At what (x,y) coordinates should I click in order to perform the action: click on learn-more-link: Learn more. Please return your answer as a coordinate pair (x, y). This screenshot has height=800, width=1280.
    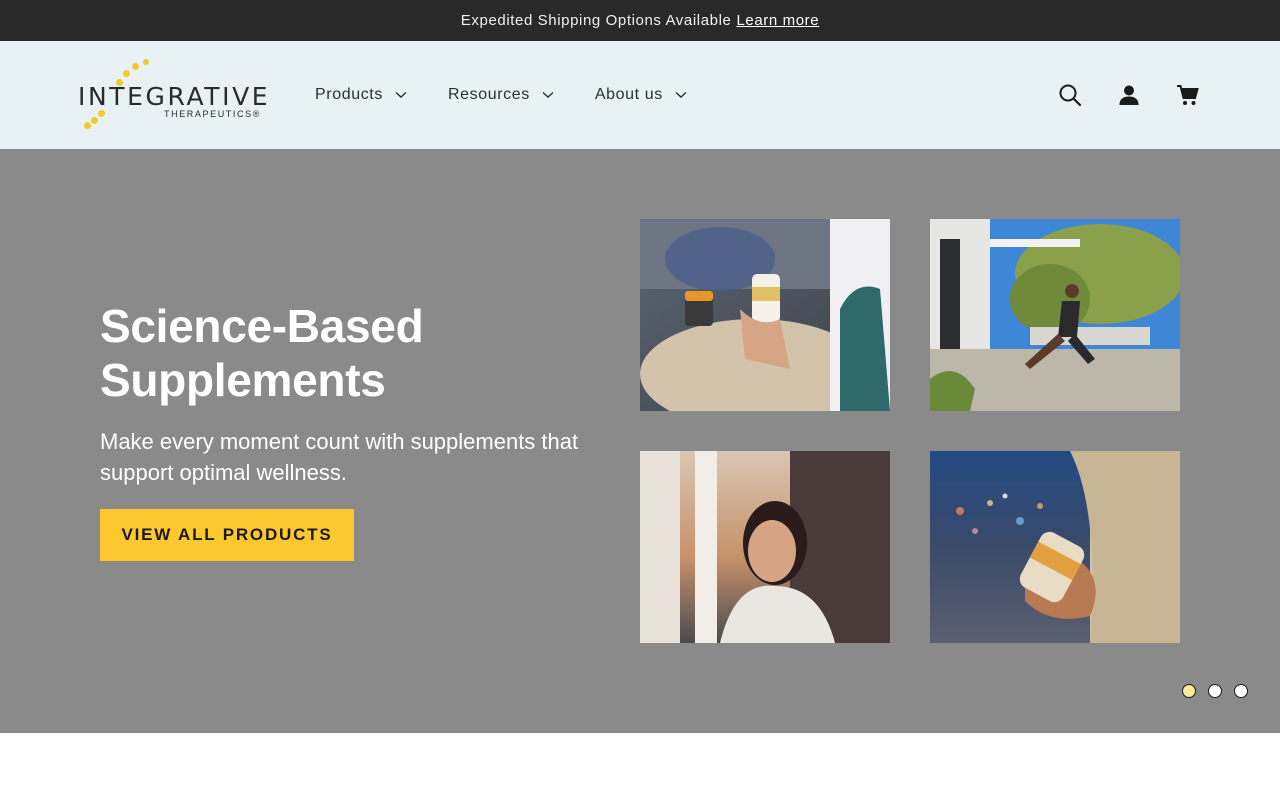
    Looking at the image, I should click on (777, 20).